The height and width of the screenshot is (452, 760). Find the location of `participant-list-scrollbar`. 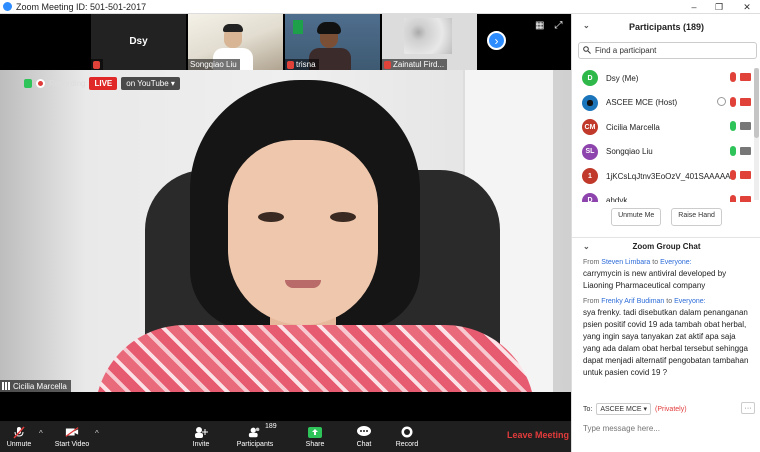

participant-list-scrollbar is located at coordinates (756, 134).